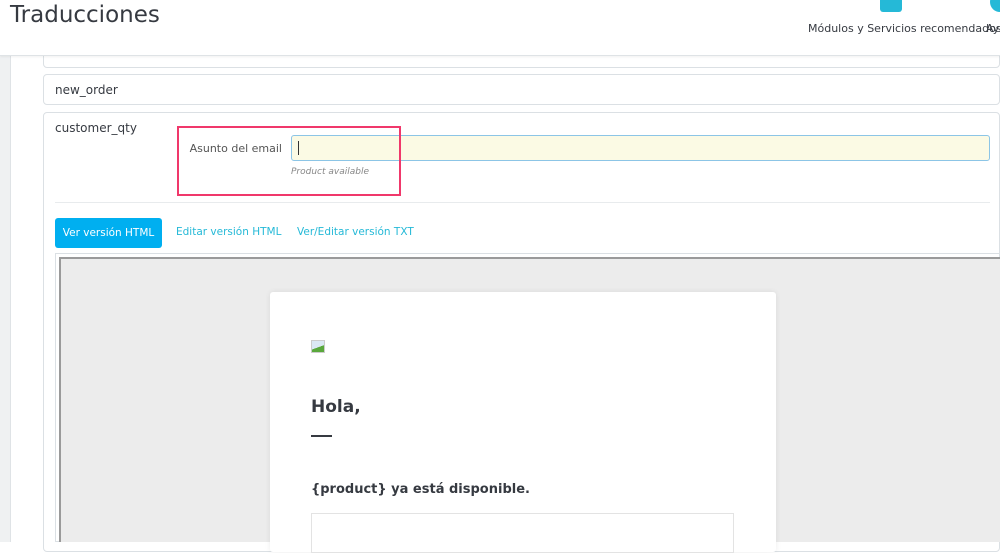  Describe the element at coordinates (336, 407) in the screenshot. I see `email-greeting: Hola,` at that location.